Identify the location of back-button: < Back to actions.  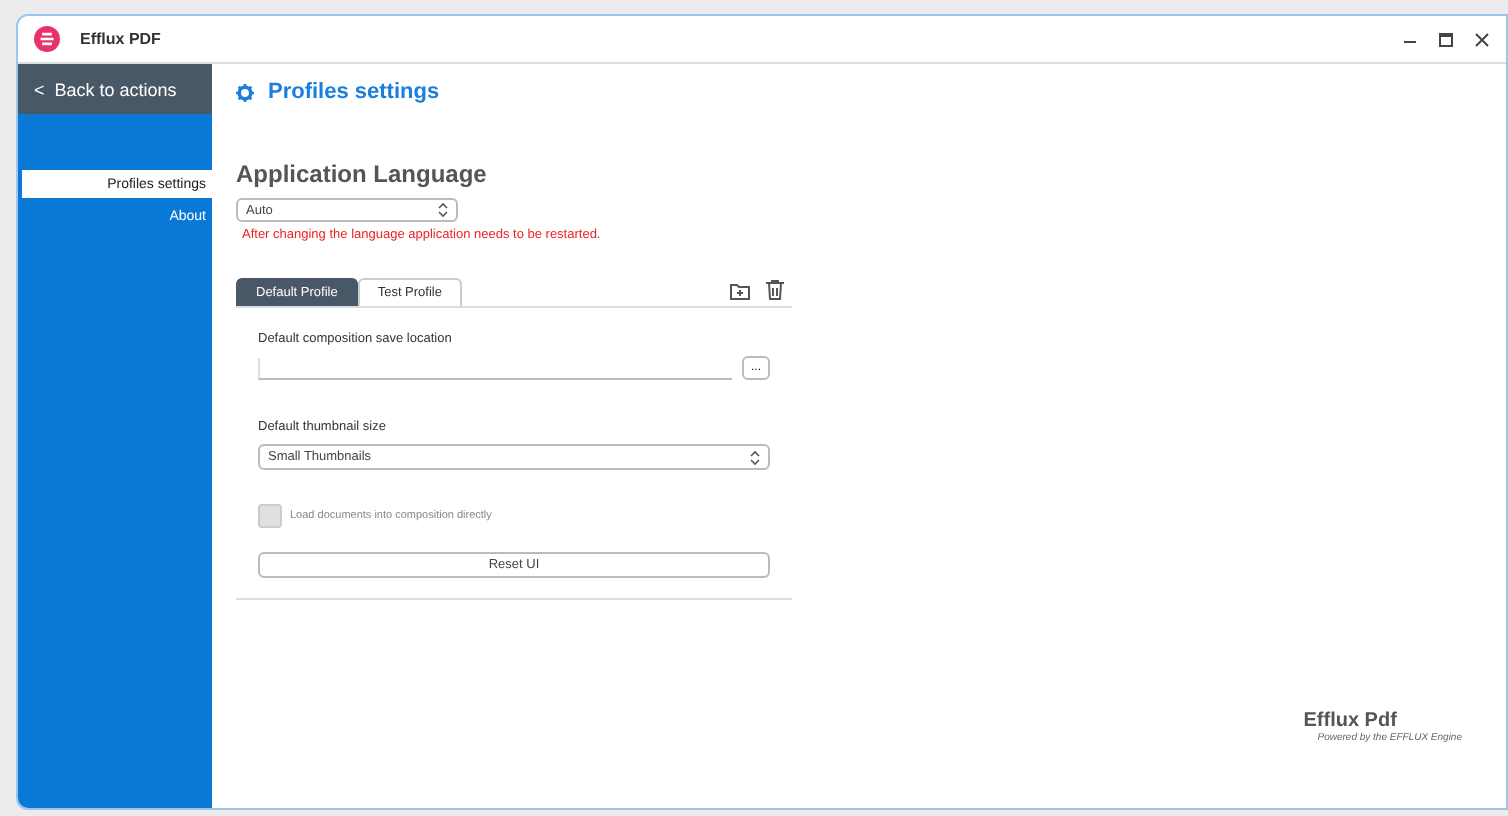
(115, 89).